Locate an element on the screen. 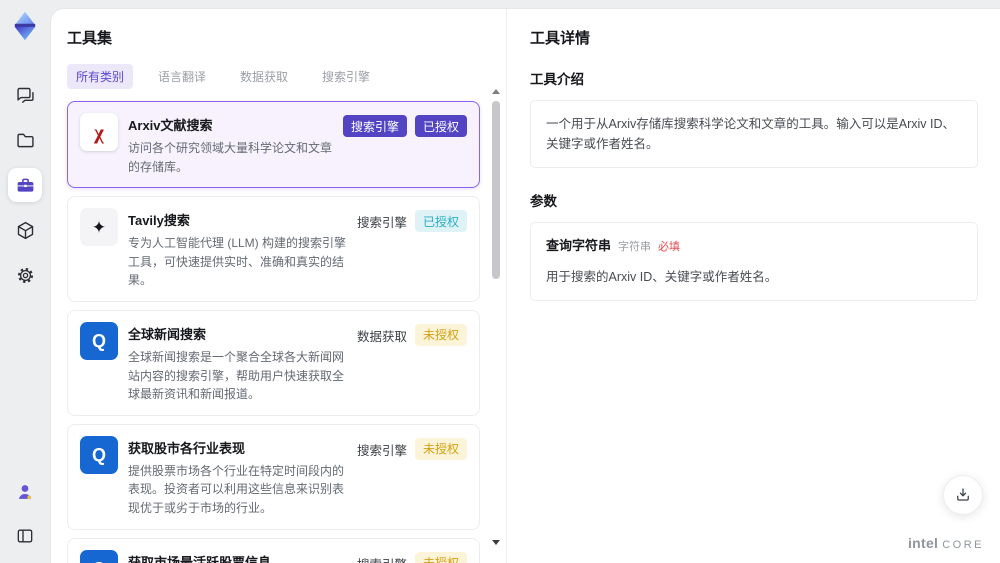 The height and width of the screenshot is (563, 1000). tool-name: 获取市场最活跃股票信息 is located at coordinates (200, 558).